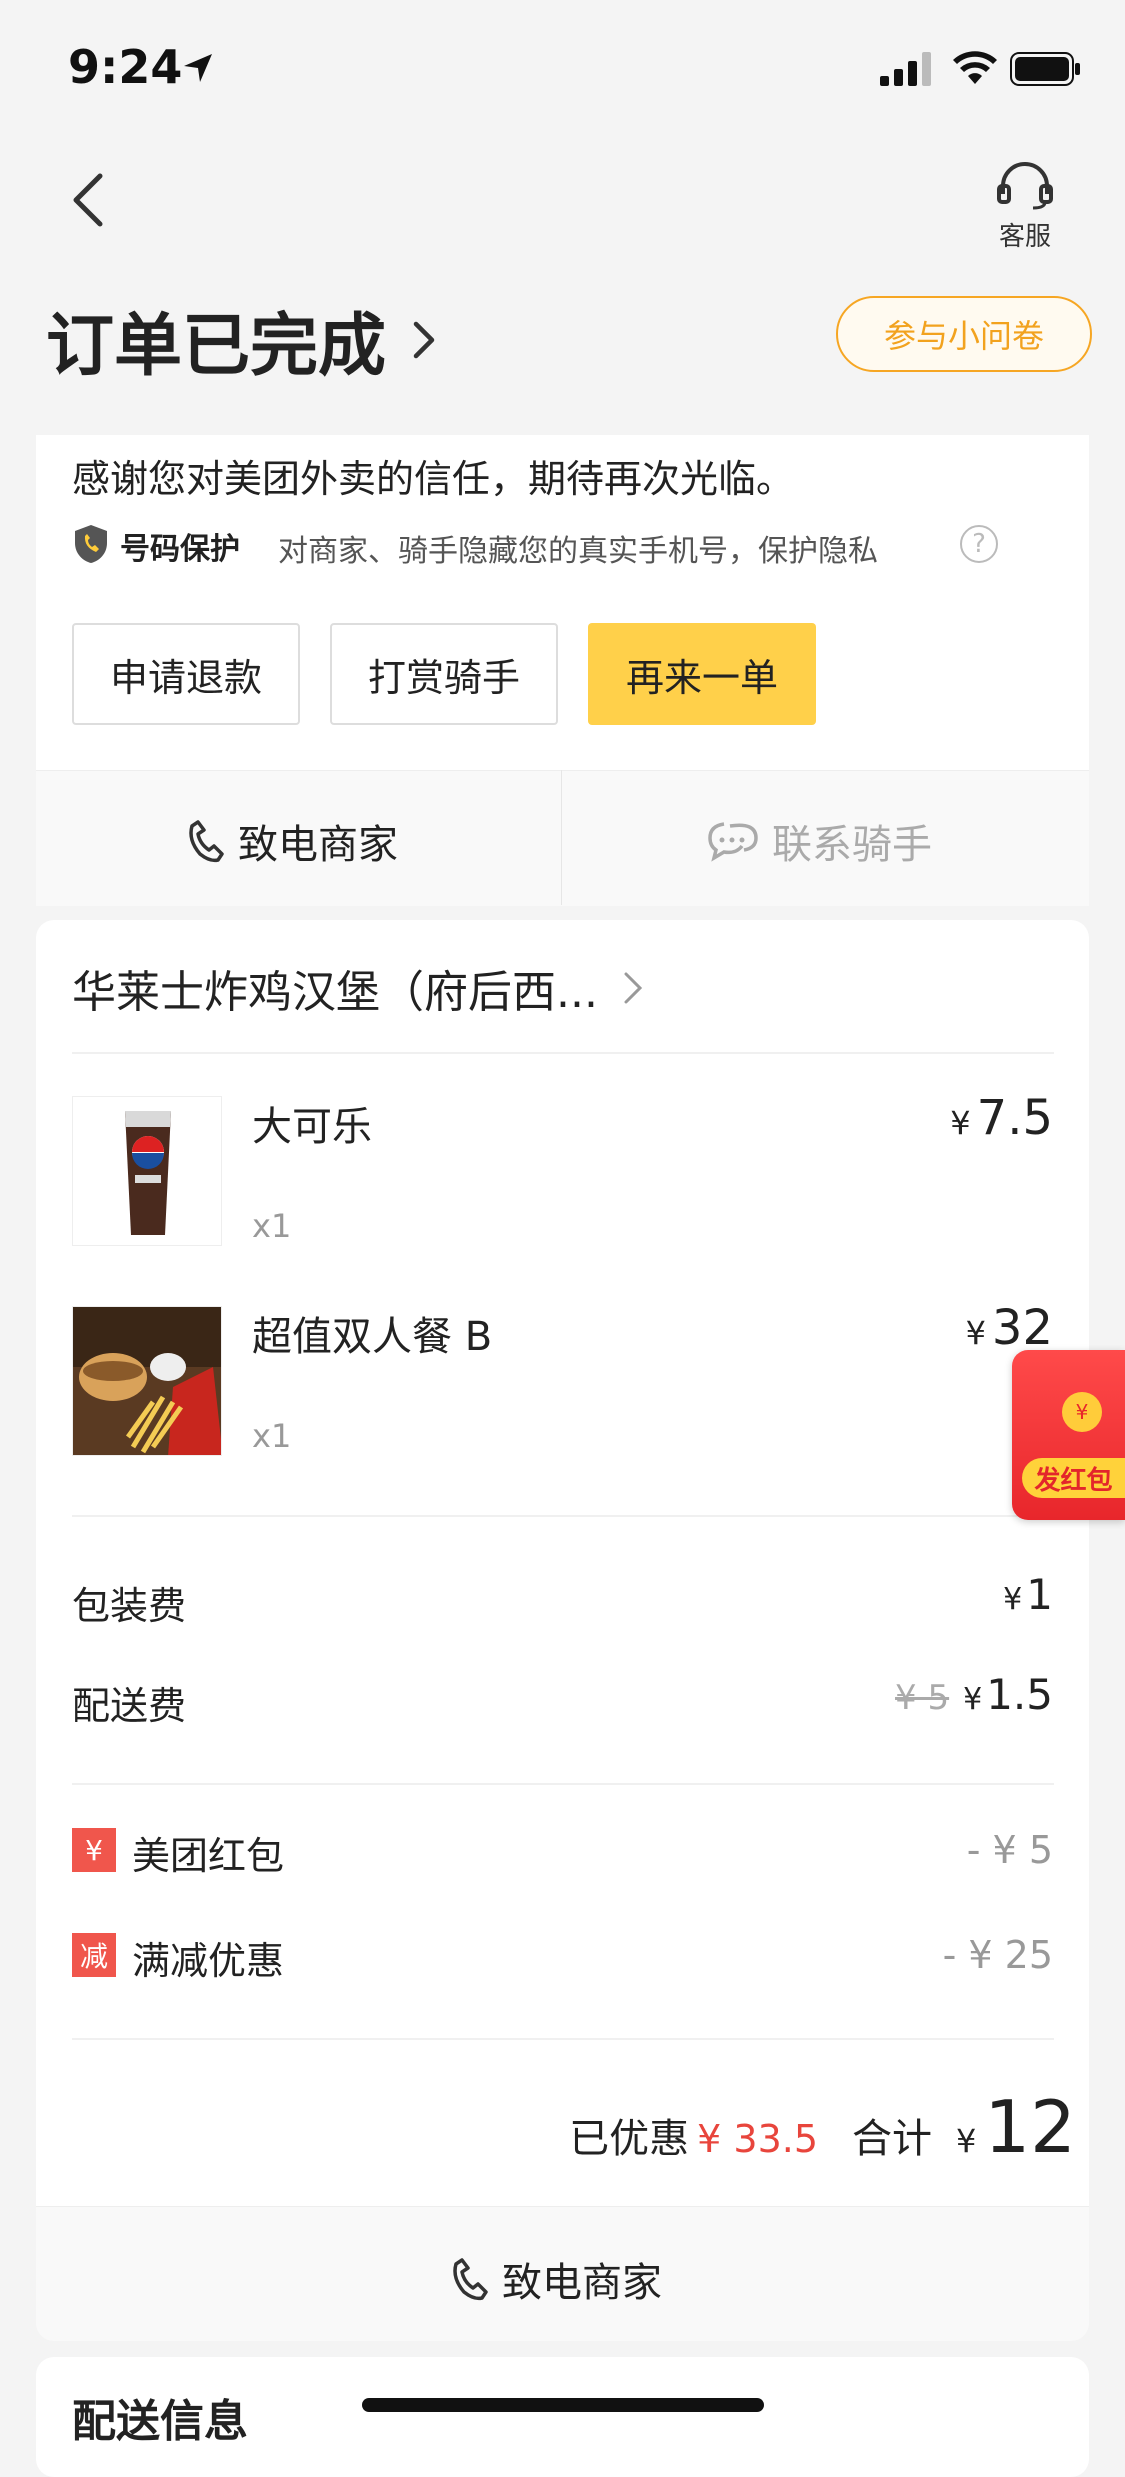 The width and height of the screenshot is (1125, 2477). What do you see at coordinates (997, 1955) in the screenshot?
I see `fullcut-value: - ¥ 25` at bounding box center [997, 1955].